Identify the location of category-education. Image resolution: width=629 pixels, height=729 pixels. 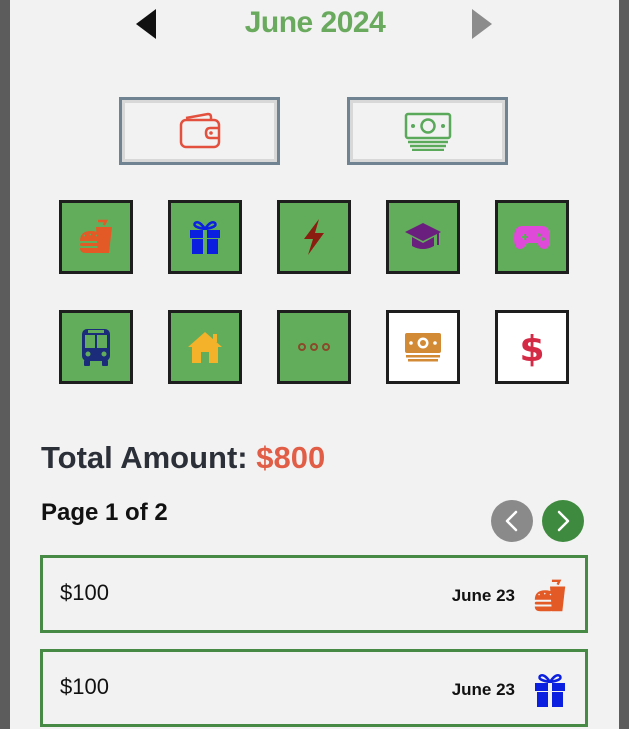
(423, 237).